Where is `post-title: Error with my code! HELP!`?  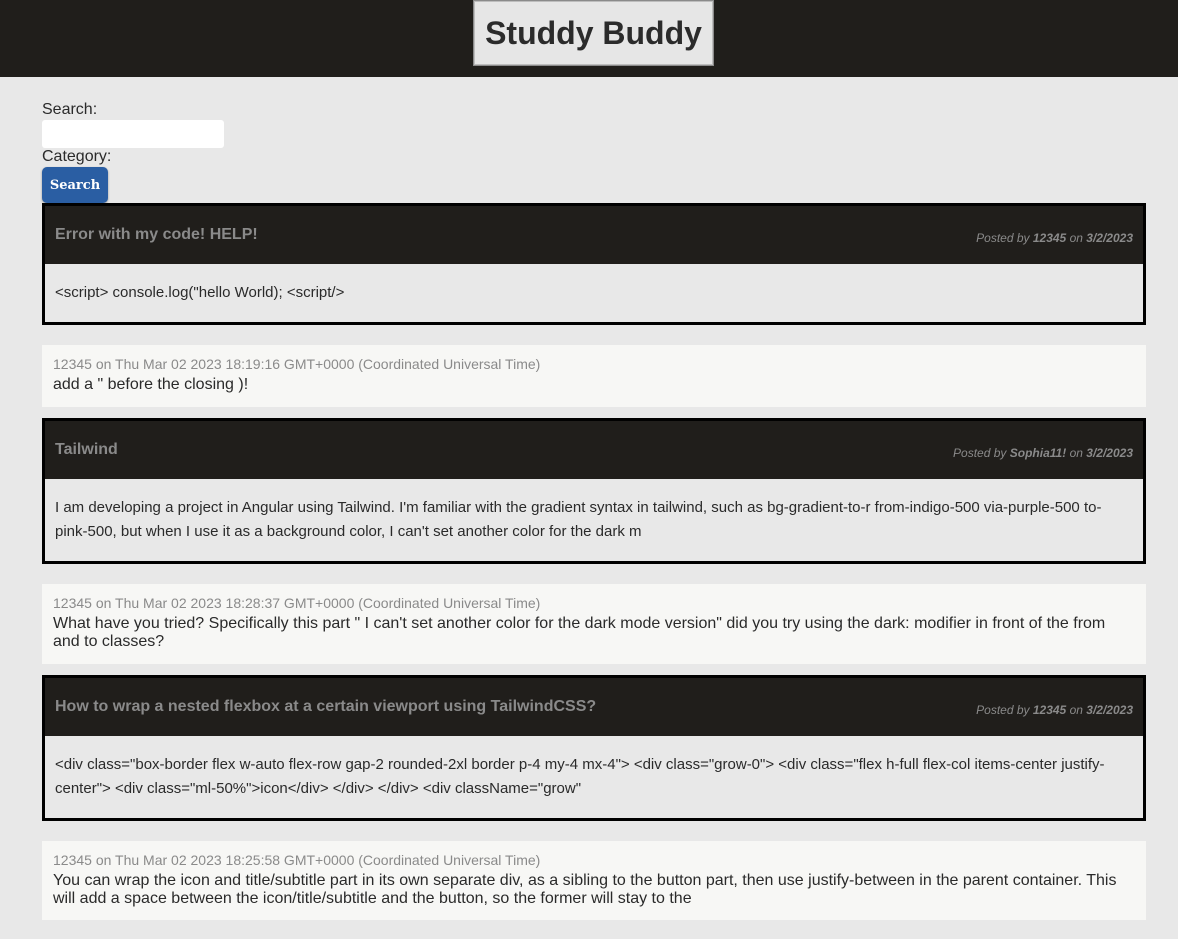 post-title: Error with my code! HELP! is located at coordinates (156, 235).